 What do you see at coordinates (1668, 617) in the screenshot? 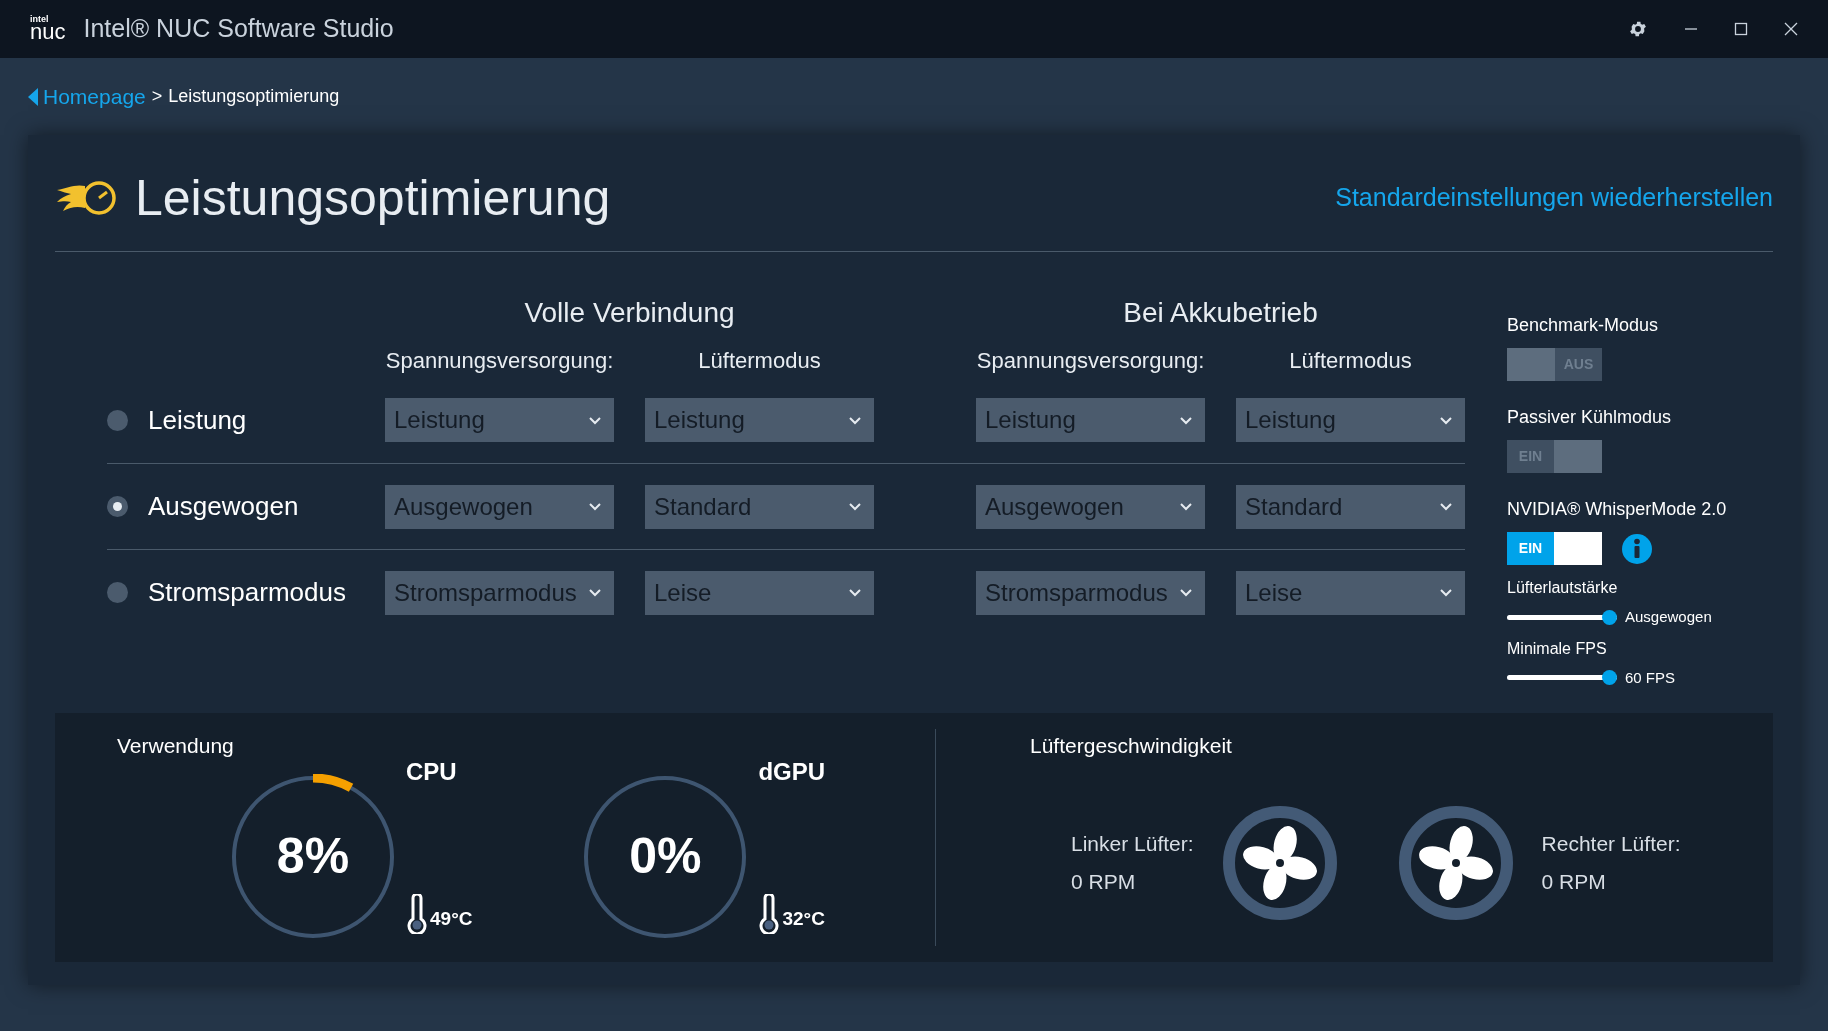
I see `slider-value: Ausgewogen` at bounding box center [1668, 617].